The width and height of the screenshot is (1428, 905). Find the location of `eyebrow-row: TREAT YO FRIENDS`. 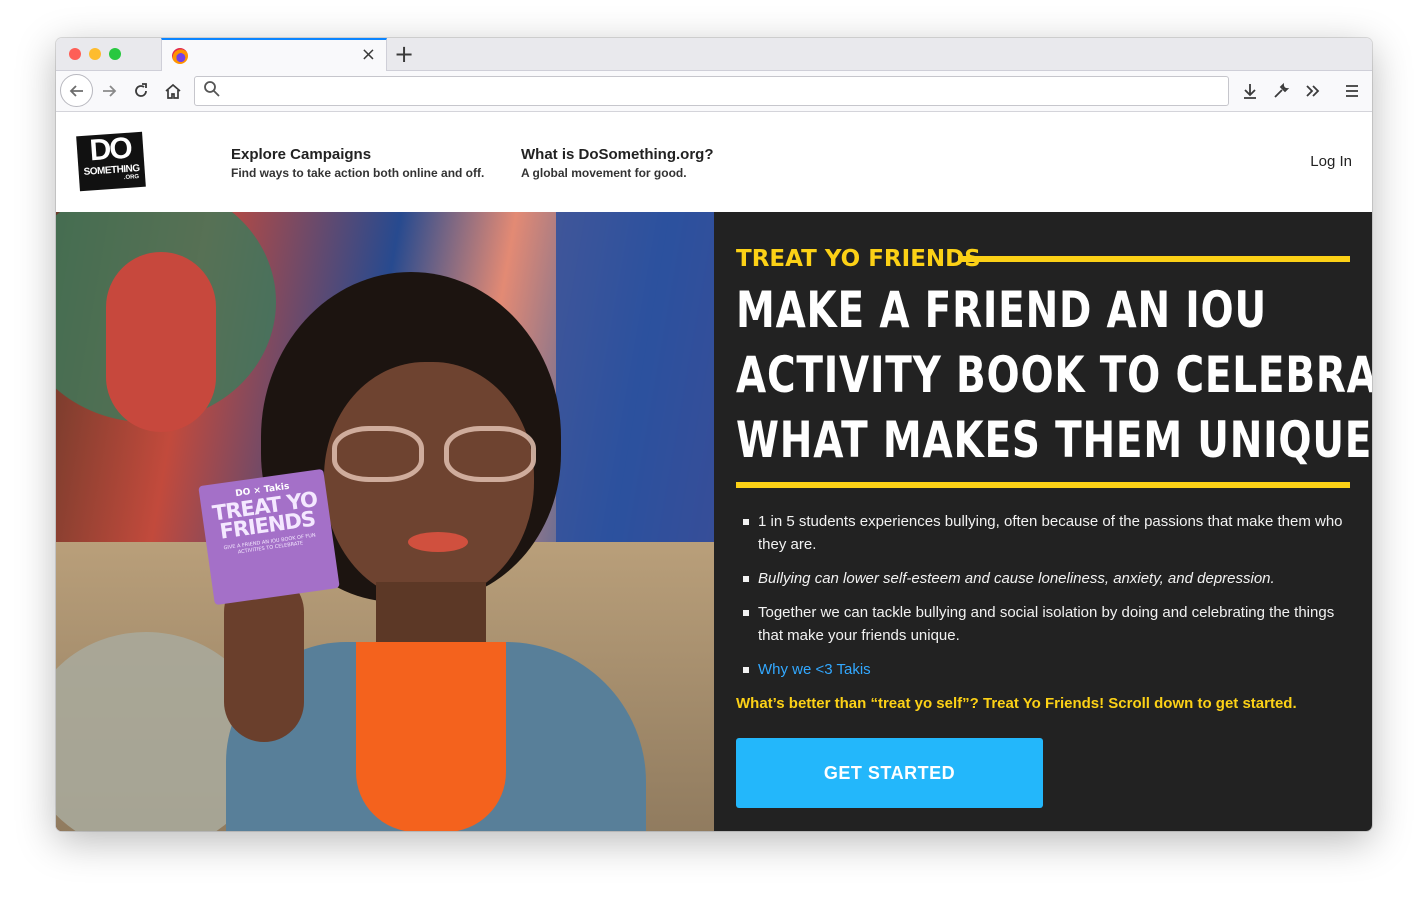

eyebrow-row: TREAT YO FRIENDS is located at coordinates (1043, 259).